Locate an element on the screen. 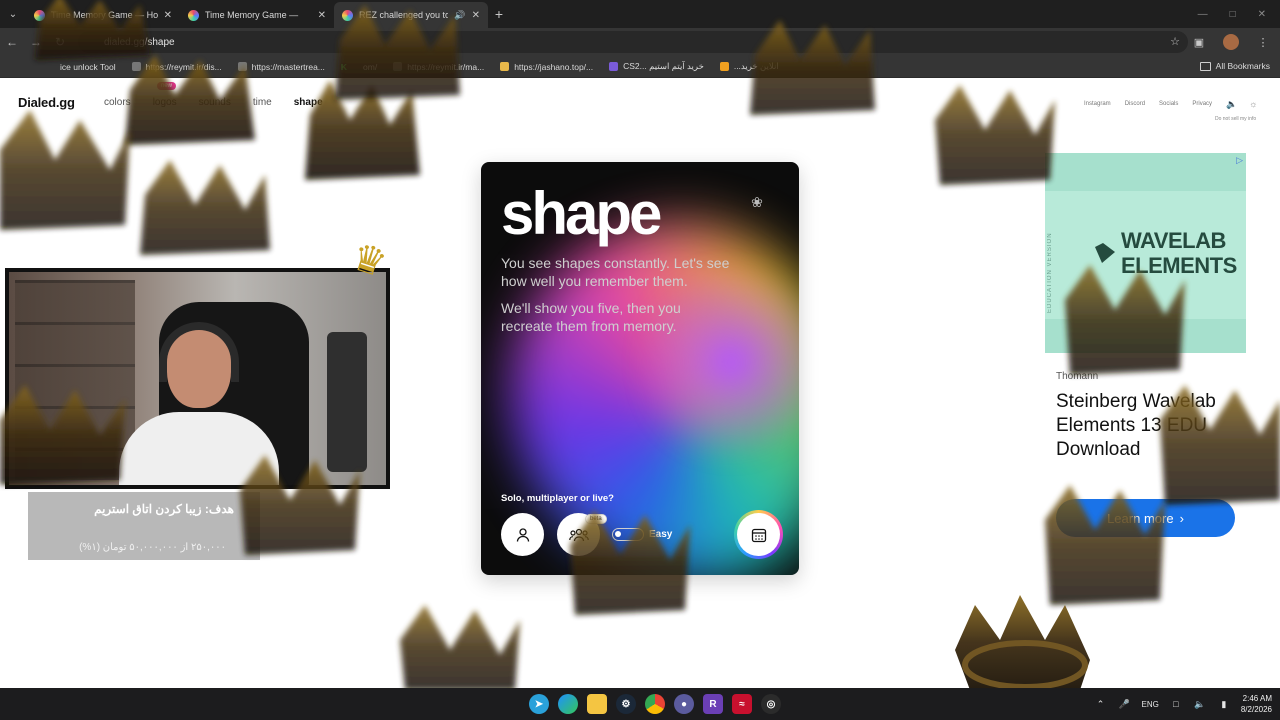 This screenshot has height=720, width=1280. rockstar-icon: R is located at coordinates (713, 704).